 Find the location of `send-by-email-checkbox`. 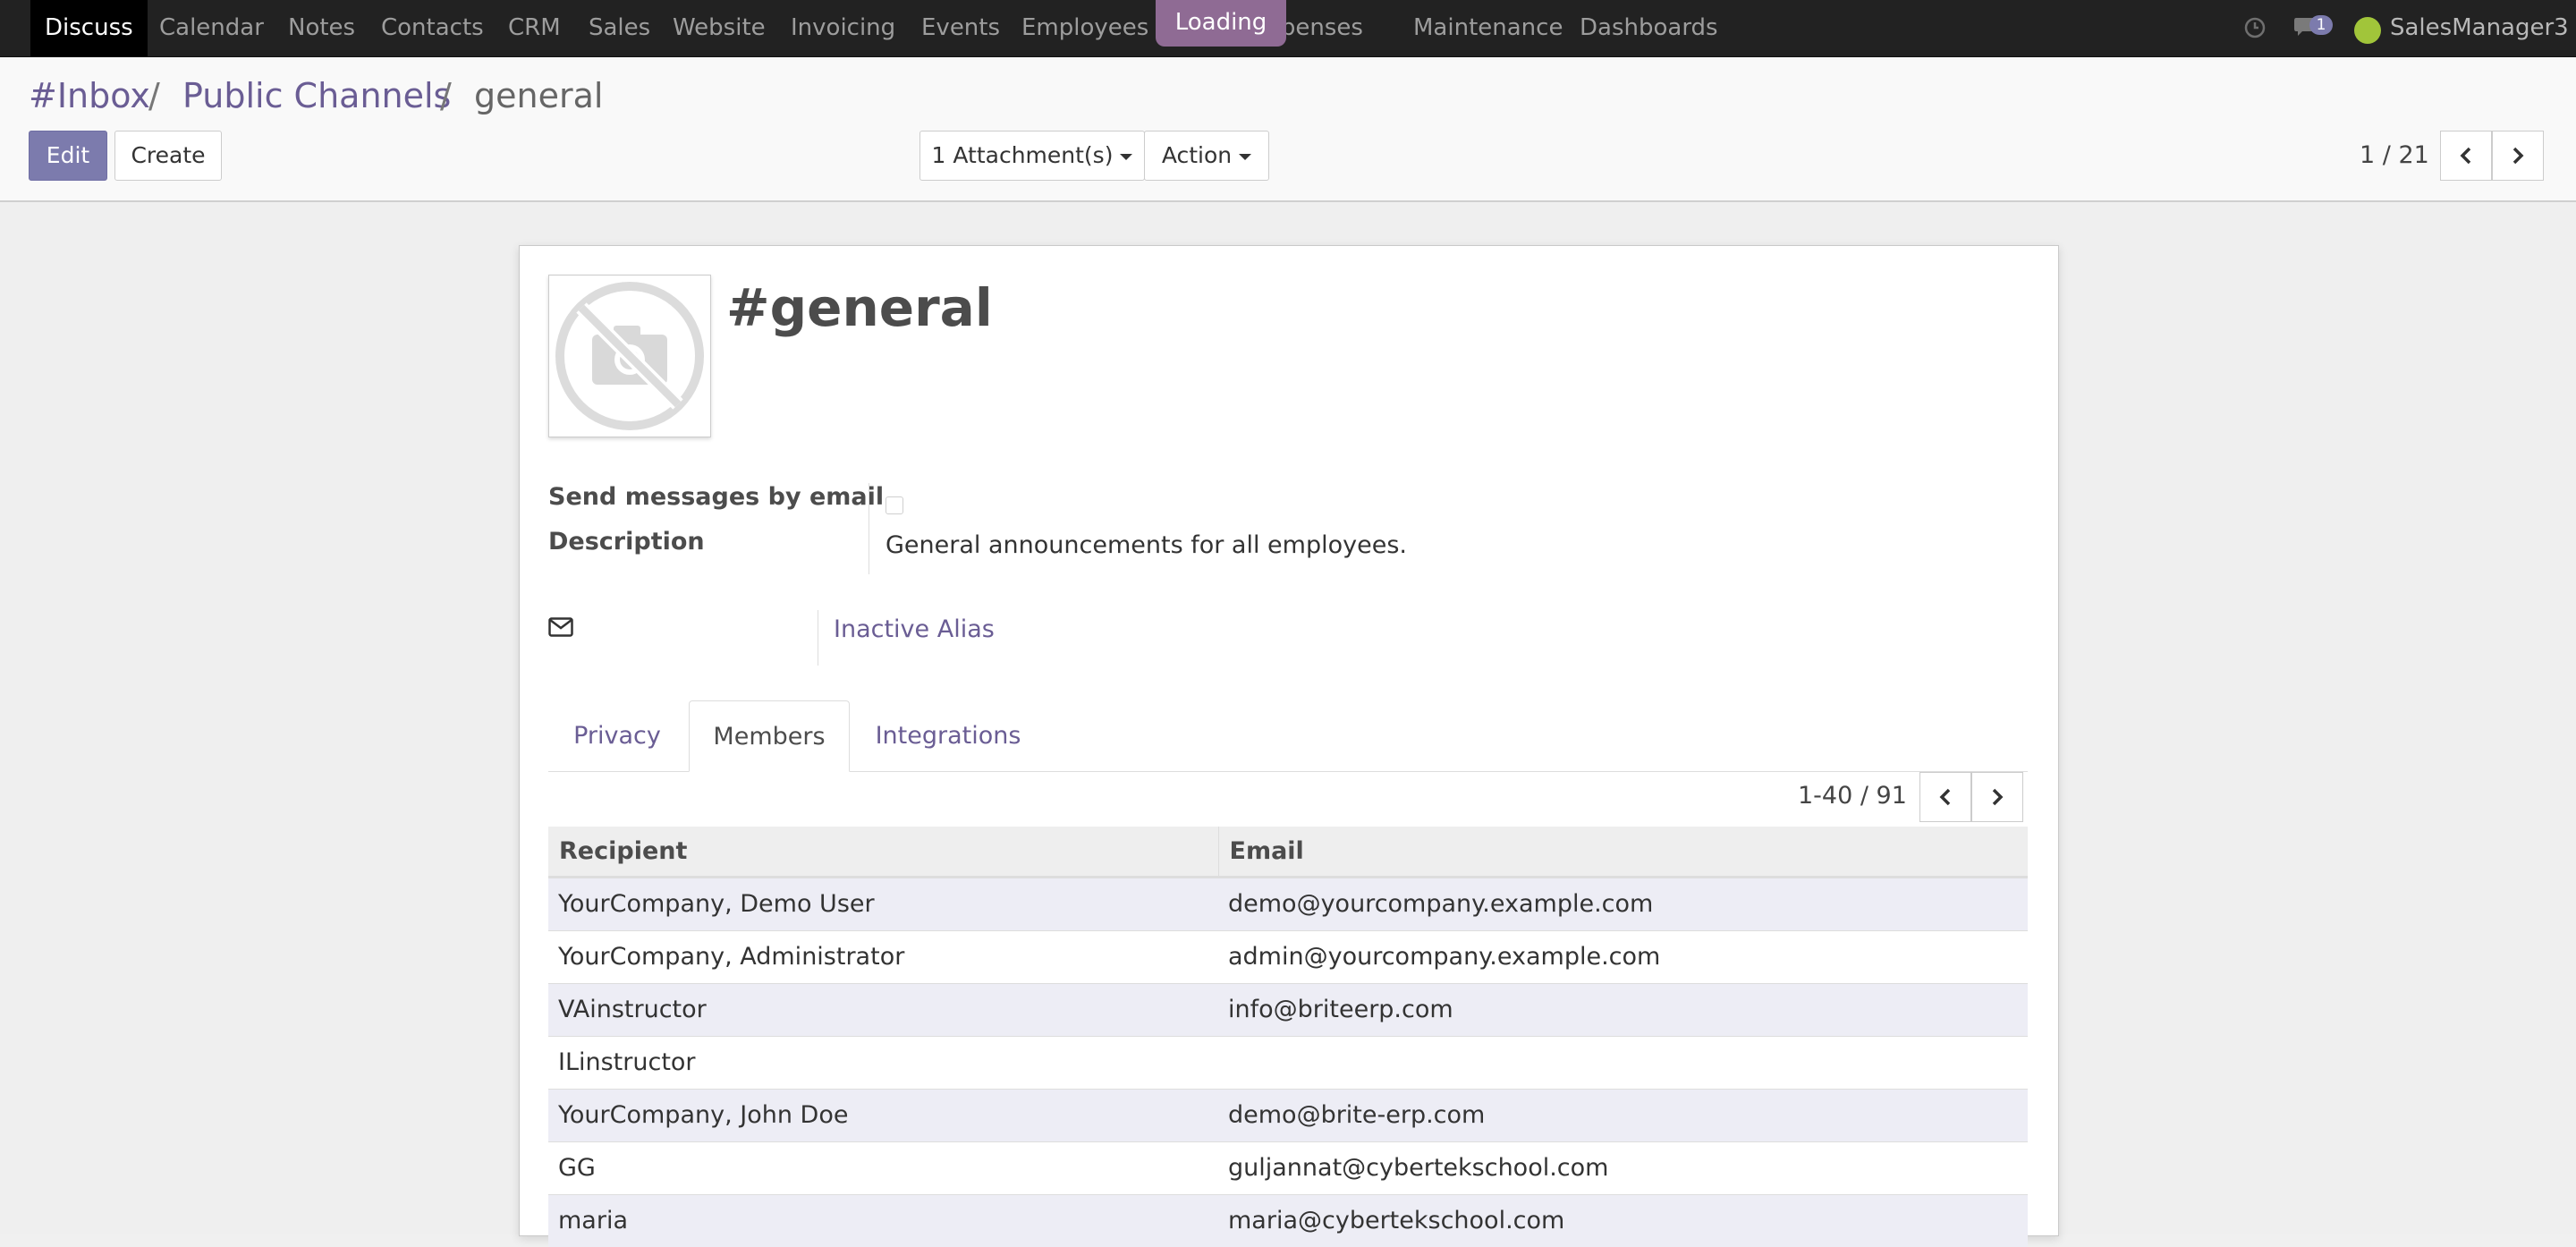

send-by-email-checkbox is located at coordinates (894, 505).